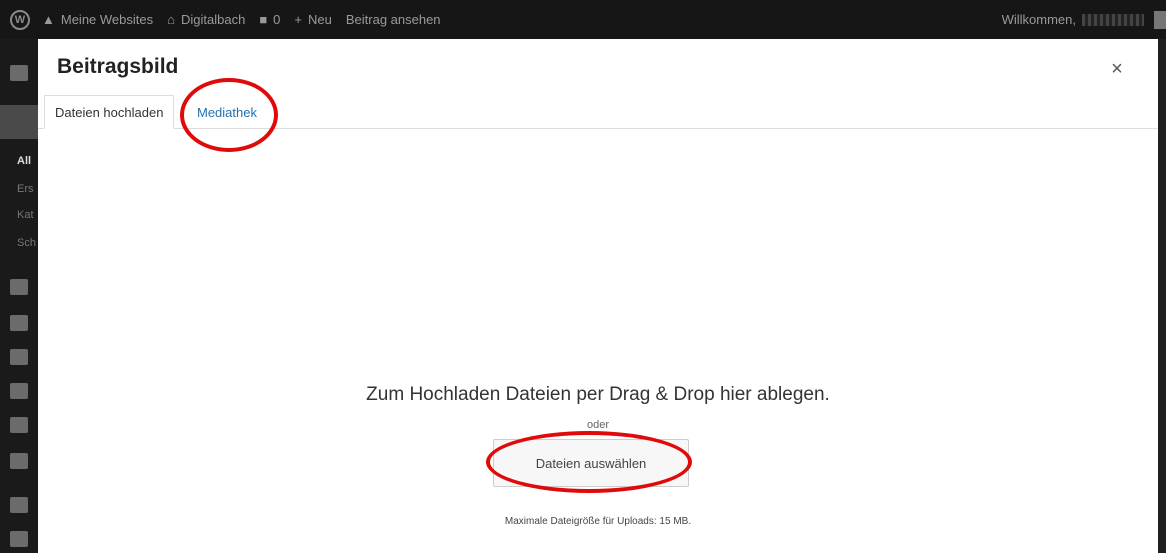  Describe the element at coordinates (25, 189) in the screenshot. I see `submenu-item-new: Ers` at that location.